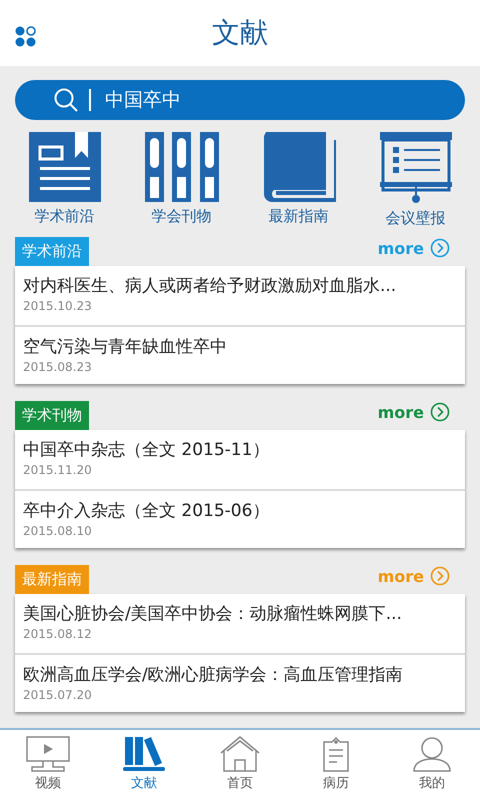 The image size is (480, 800). I want to click on category-button: 最新指南, so click(298, 184).